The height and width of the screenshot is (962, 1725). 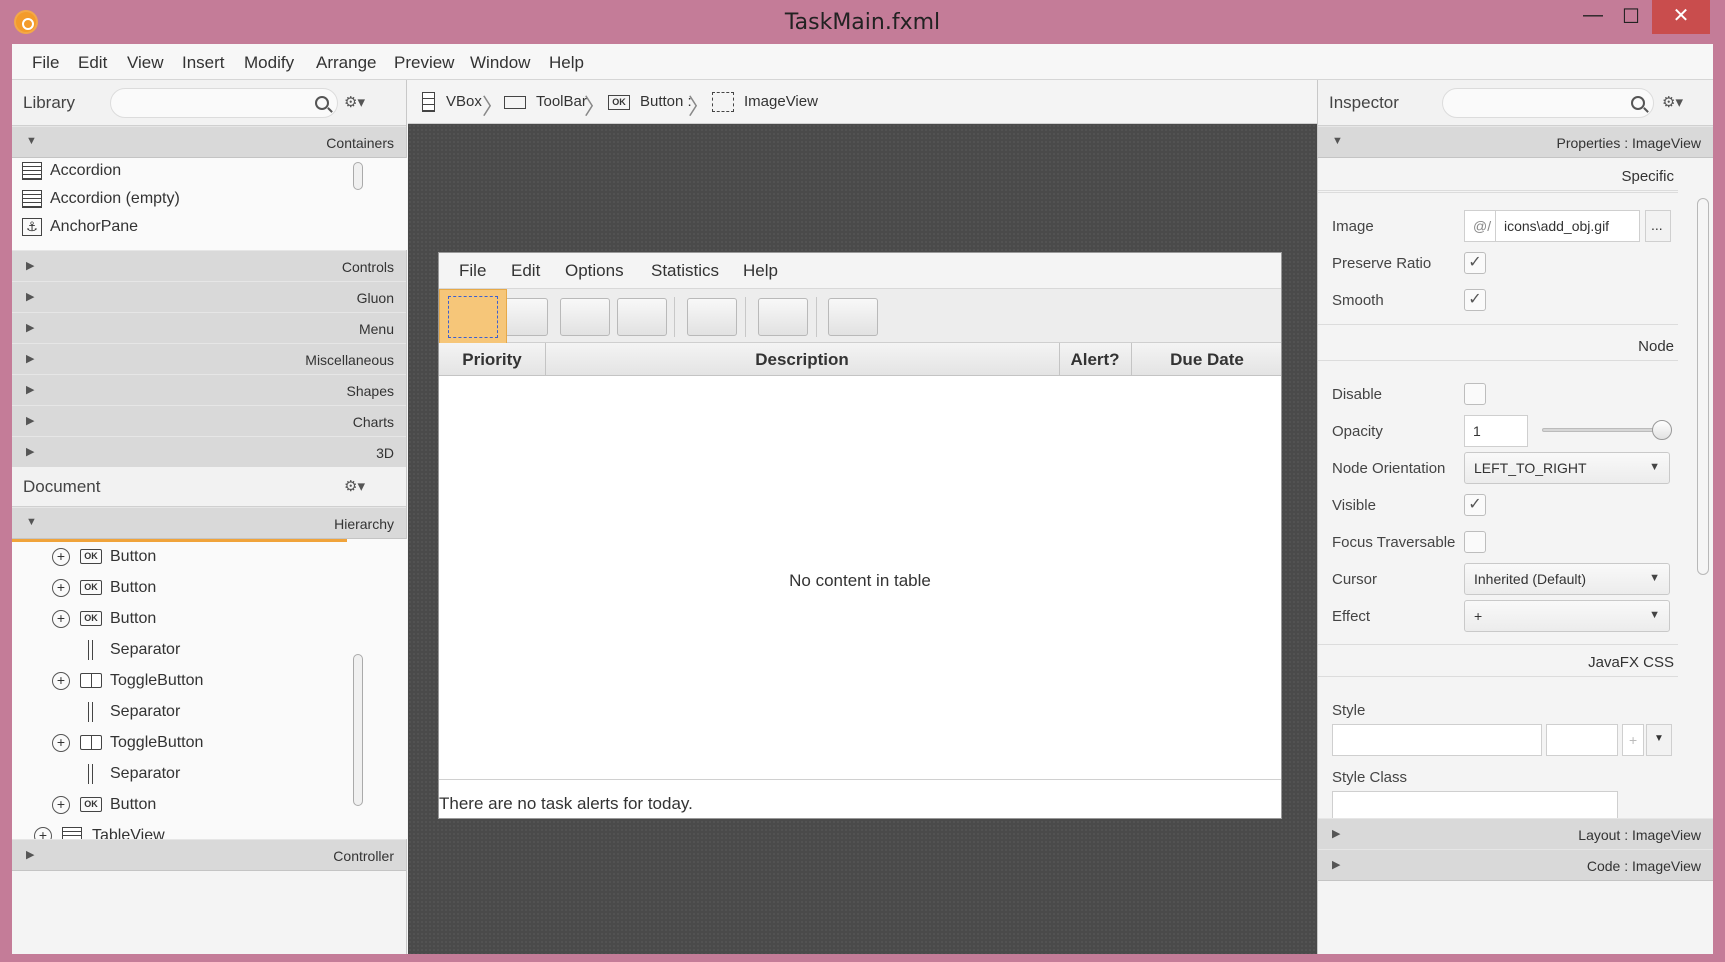 I want to click on breadcrumb-button: Button :, so click(x=666, y=101).